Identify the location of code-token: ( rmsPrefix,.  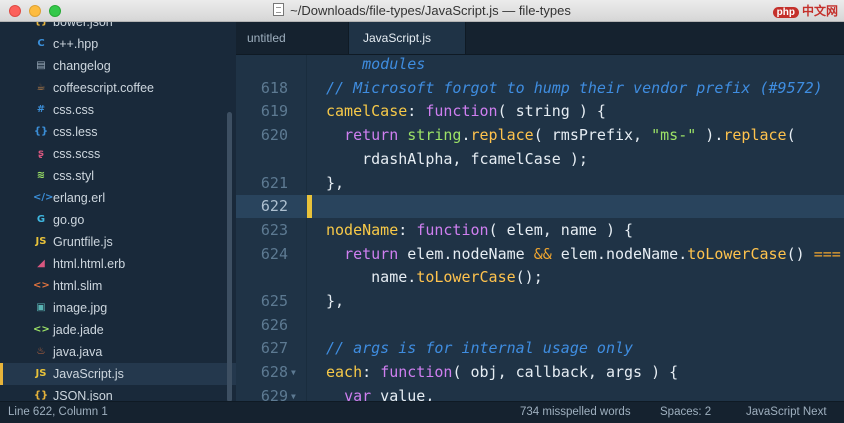
(592, 135).